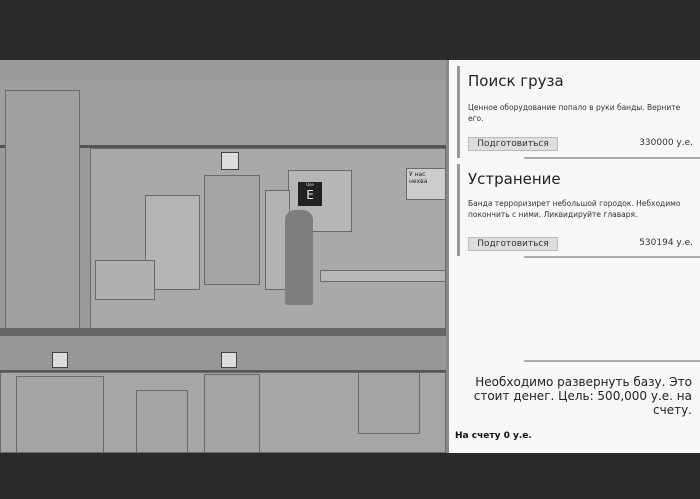  What do you see at coordinates (426, 184) in the screenshot?
I see `note-sign: У нас нехва` at bounding box center [426, 184].